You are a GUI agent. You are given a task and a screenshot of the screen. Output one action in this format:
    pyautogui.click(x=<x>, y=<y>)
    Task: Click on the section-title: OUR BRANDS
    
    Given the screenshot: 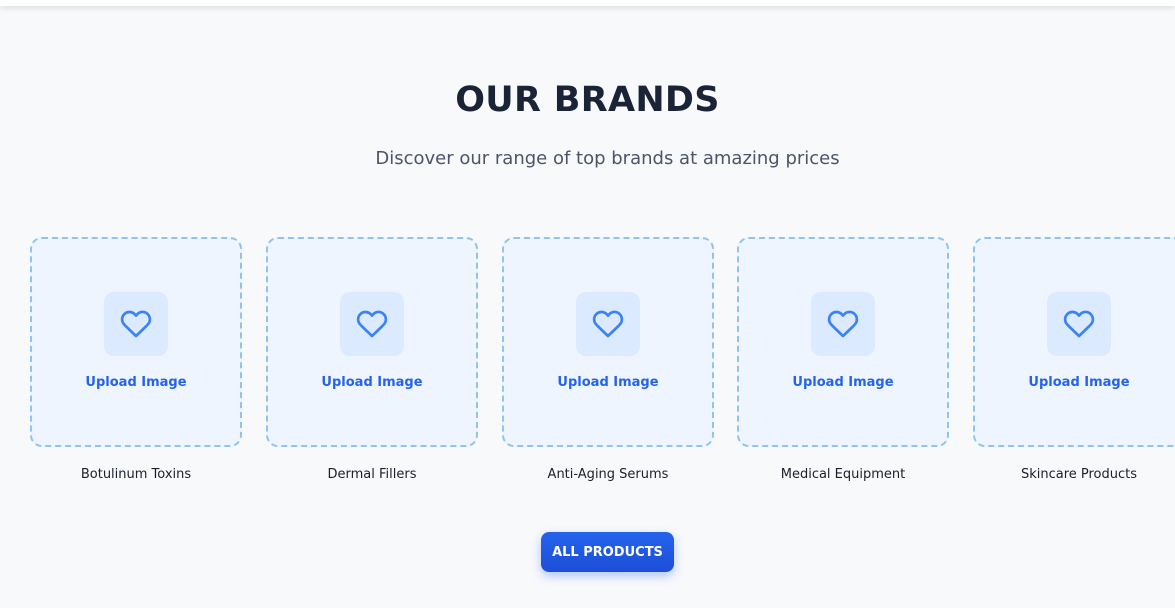 What is the action you would take?
    pyautogui.click(x=587, y=100)
    